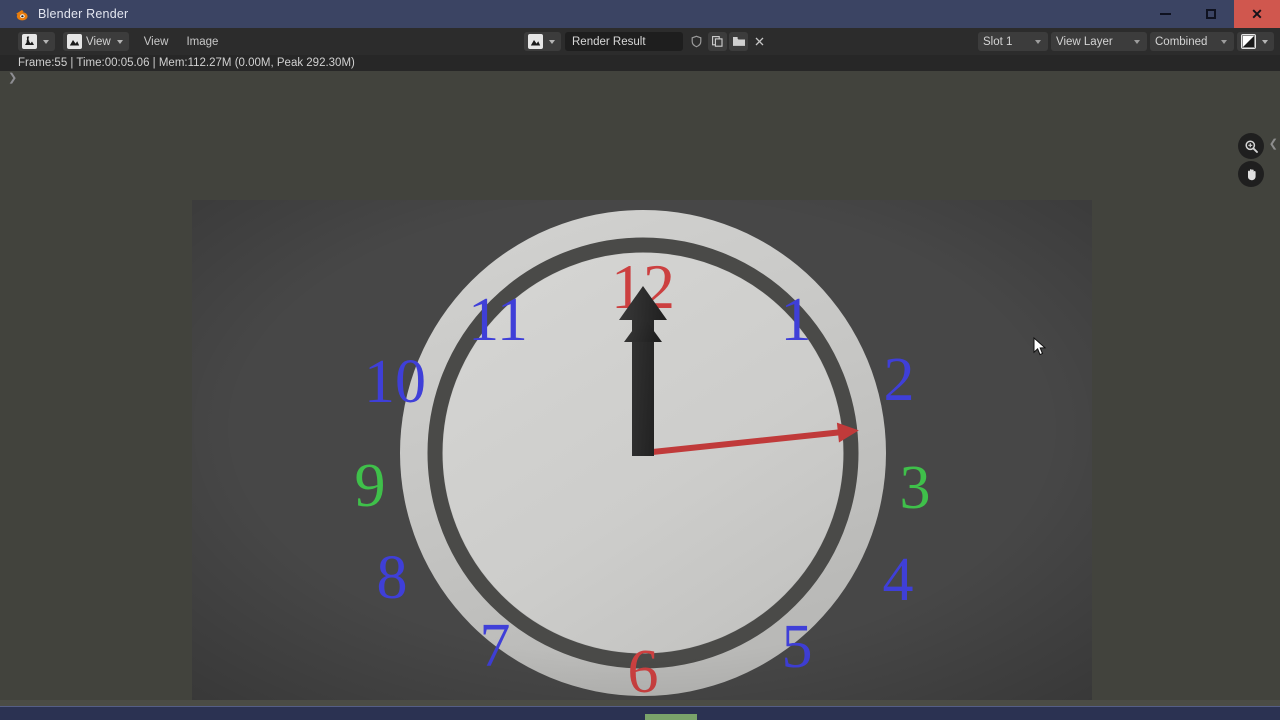 Image resolution: width=1280 pixels, height=720 pixels. I want to click on close-icon: ✕, so click(1257, 14).